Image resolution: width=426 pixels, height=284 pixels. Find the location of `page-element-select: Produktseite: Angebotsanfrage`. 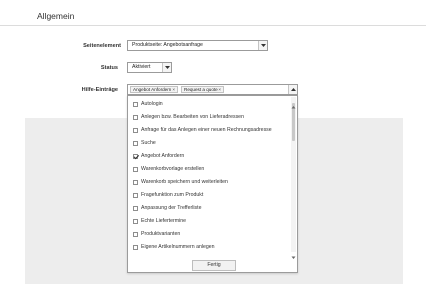

page-element-select: Produktseite: Angebotsanfrage is located at coordinates (197, 45).